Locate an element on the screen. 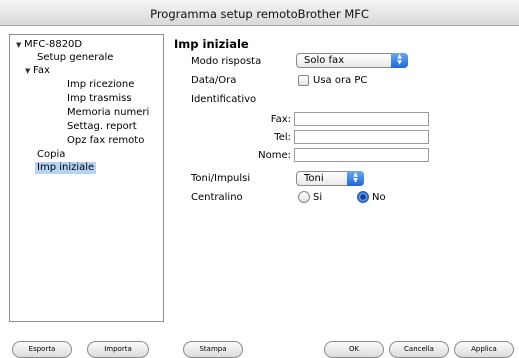 The height and width of the screenshot is (358, 519). tel-label: Tel: is located at coordinates (282, 137).